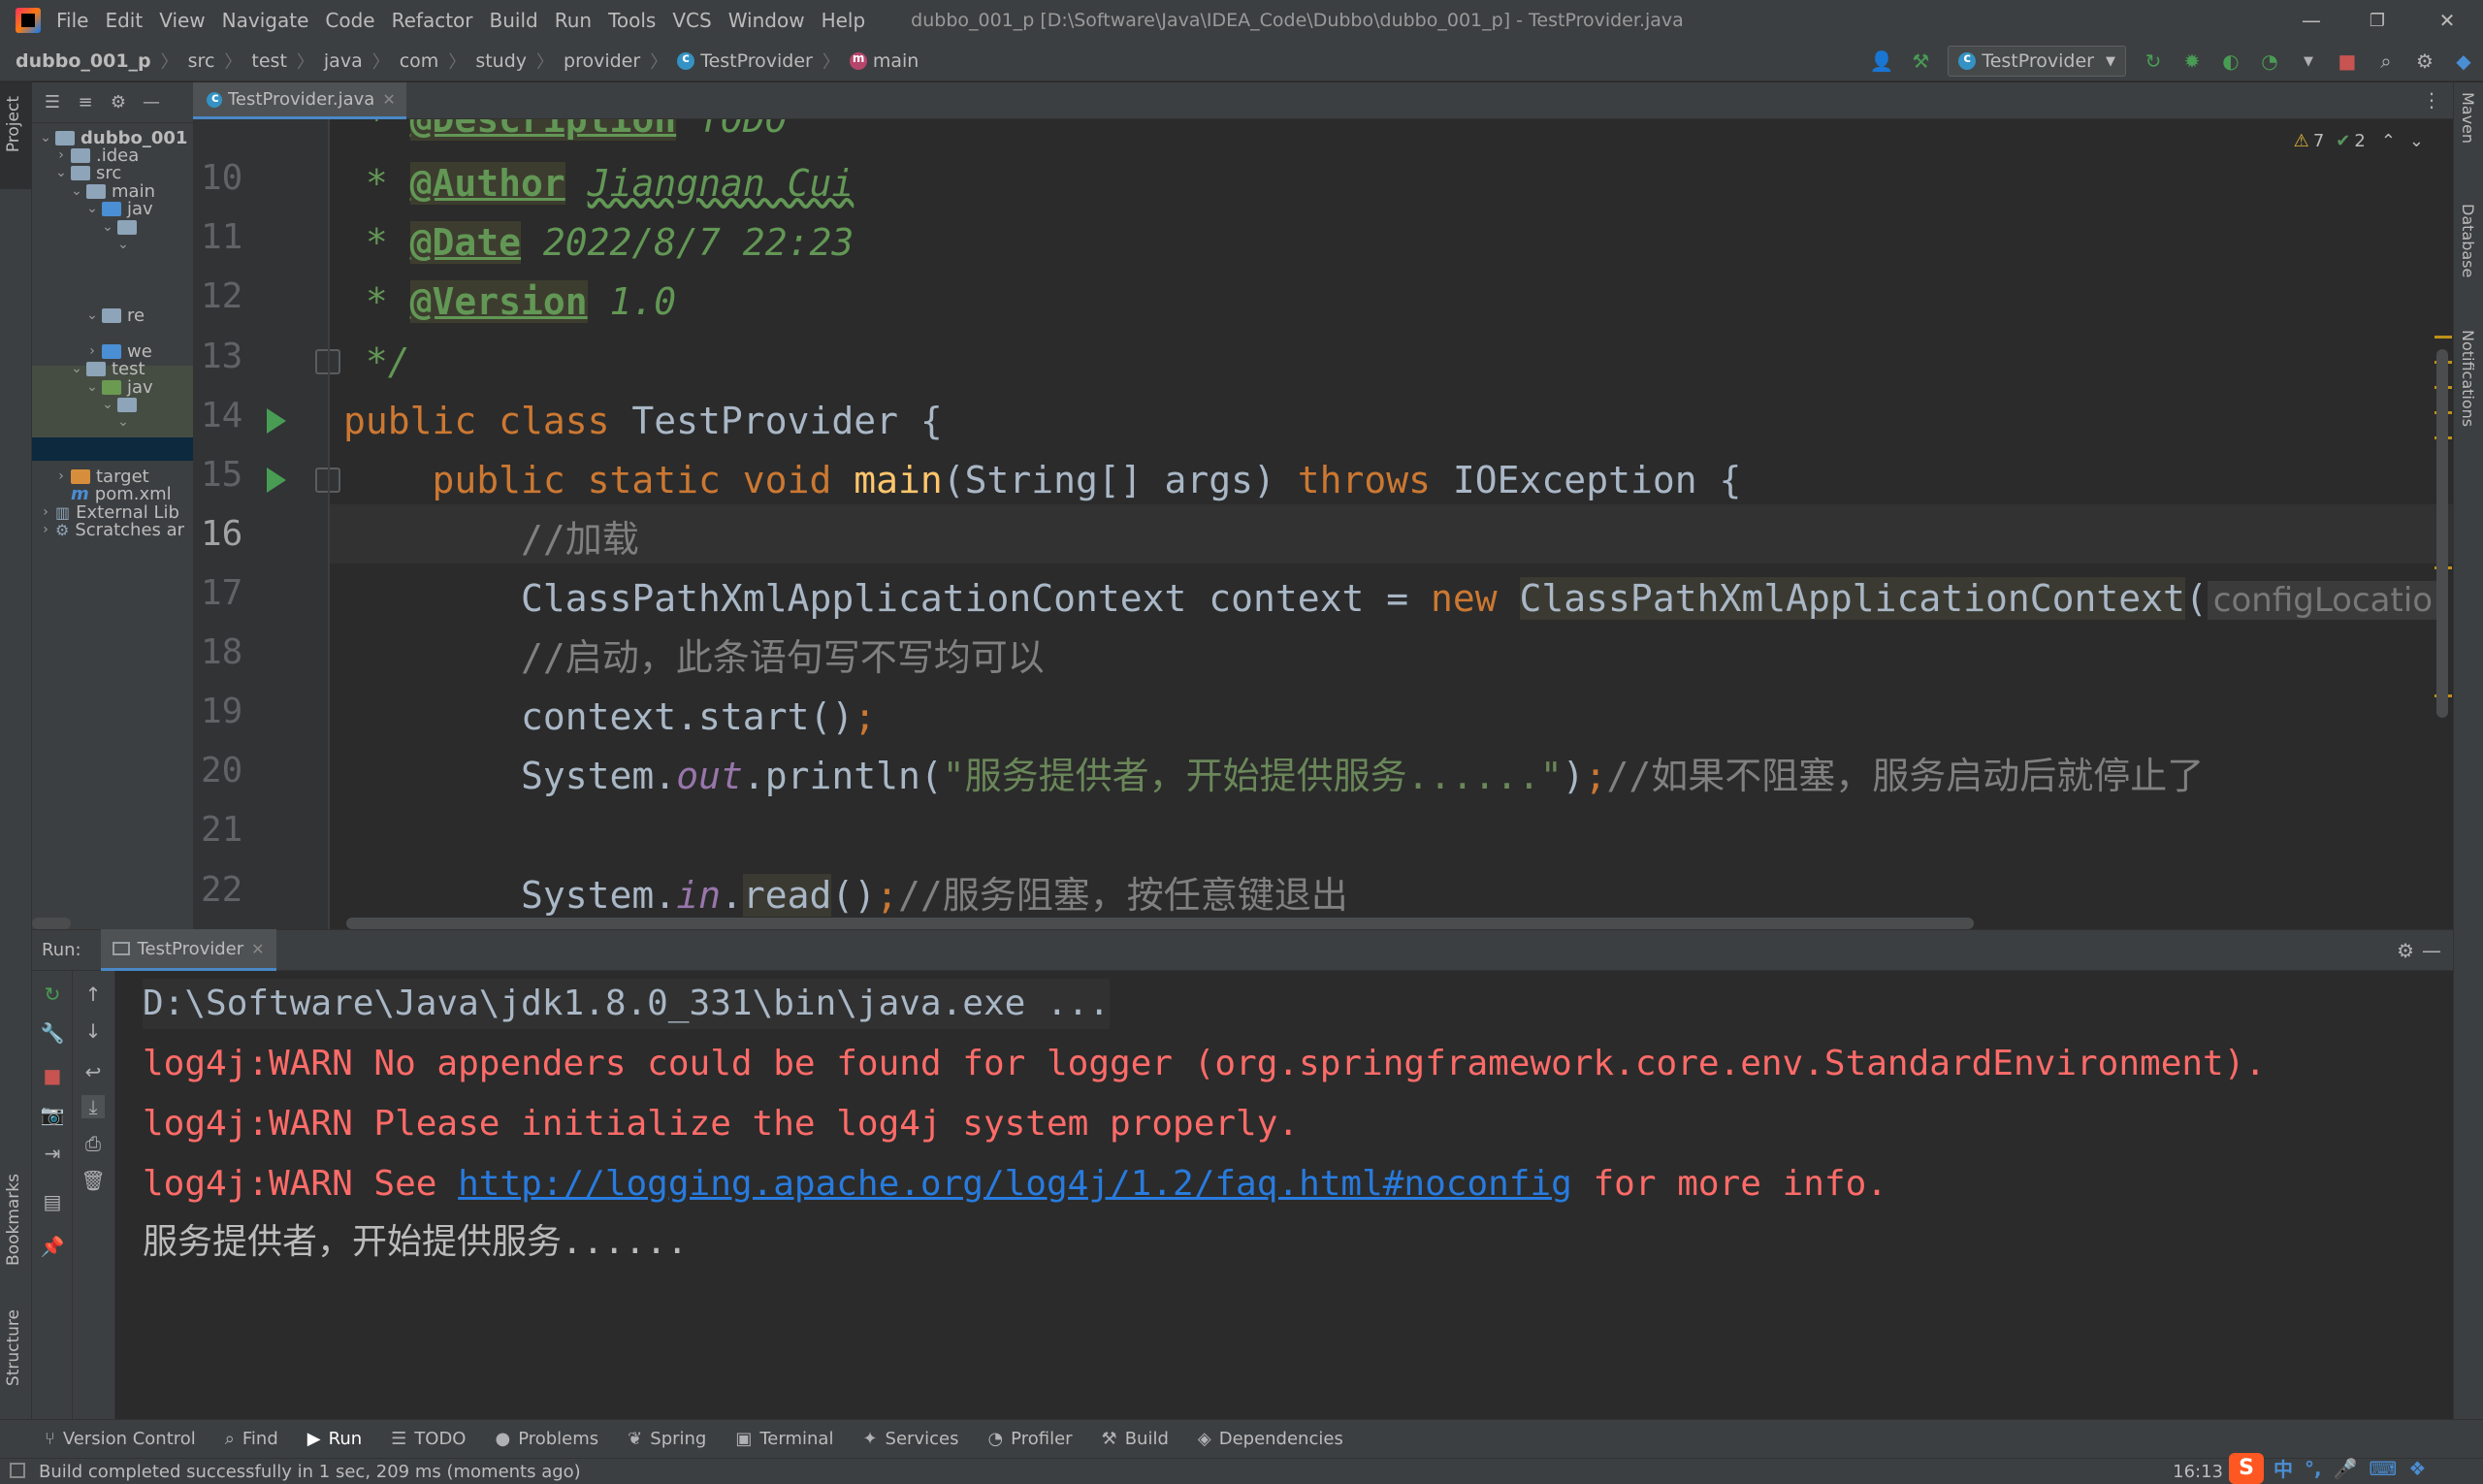 Image resolution: width=2483 pixels, height=1484 pixels. Describe the element at coordinates (93, 1031) in the screenshot. I see `scroll-down-arrow-icon: ↓` at that location.